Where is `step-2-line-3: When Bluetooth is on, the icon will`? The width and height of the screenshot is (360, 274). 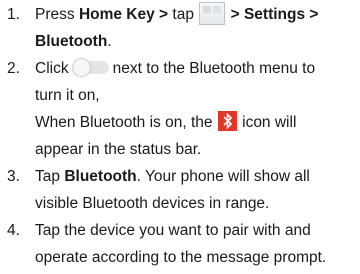
step-2-line-3: When Bluetooth is on, the icon will is located at coordinates (195, 122).